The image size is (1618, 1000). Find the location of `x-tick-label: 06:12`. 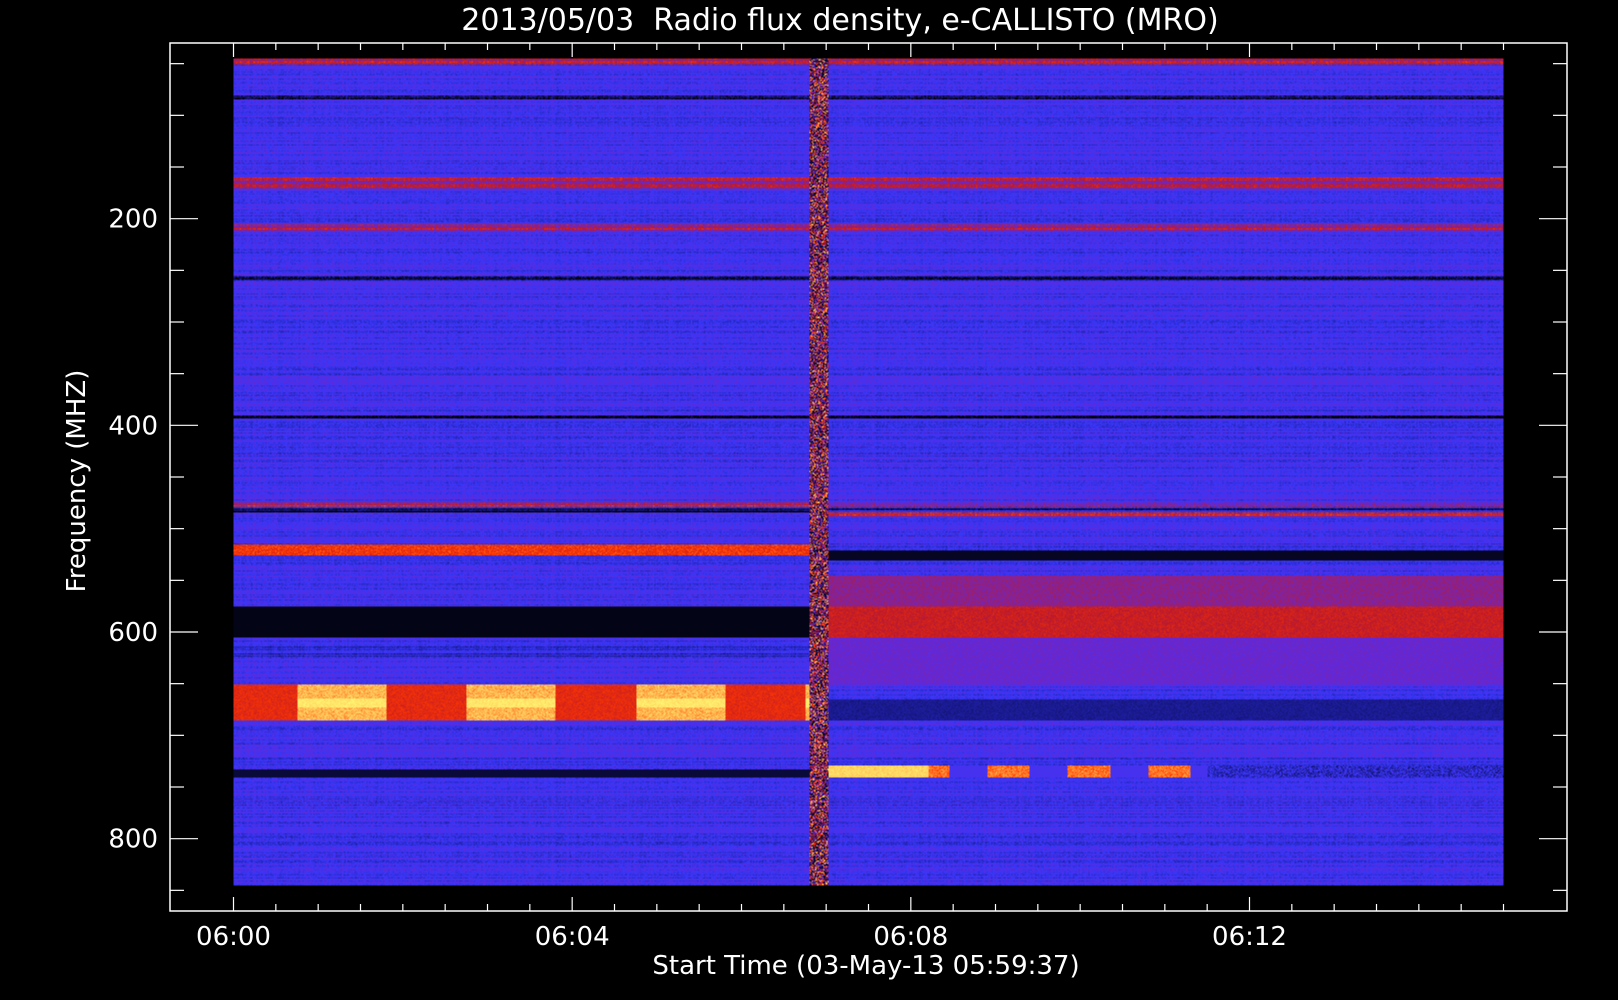

x-tick-label: 06:12 is located at coordinates (1249, 937).